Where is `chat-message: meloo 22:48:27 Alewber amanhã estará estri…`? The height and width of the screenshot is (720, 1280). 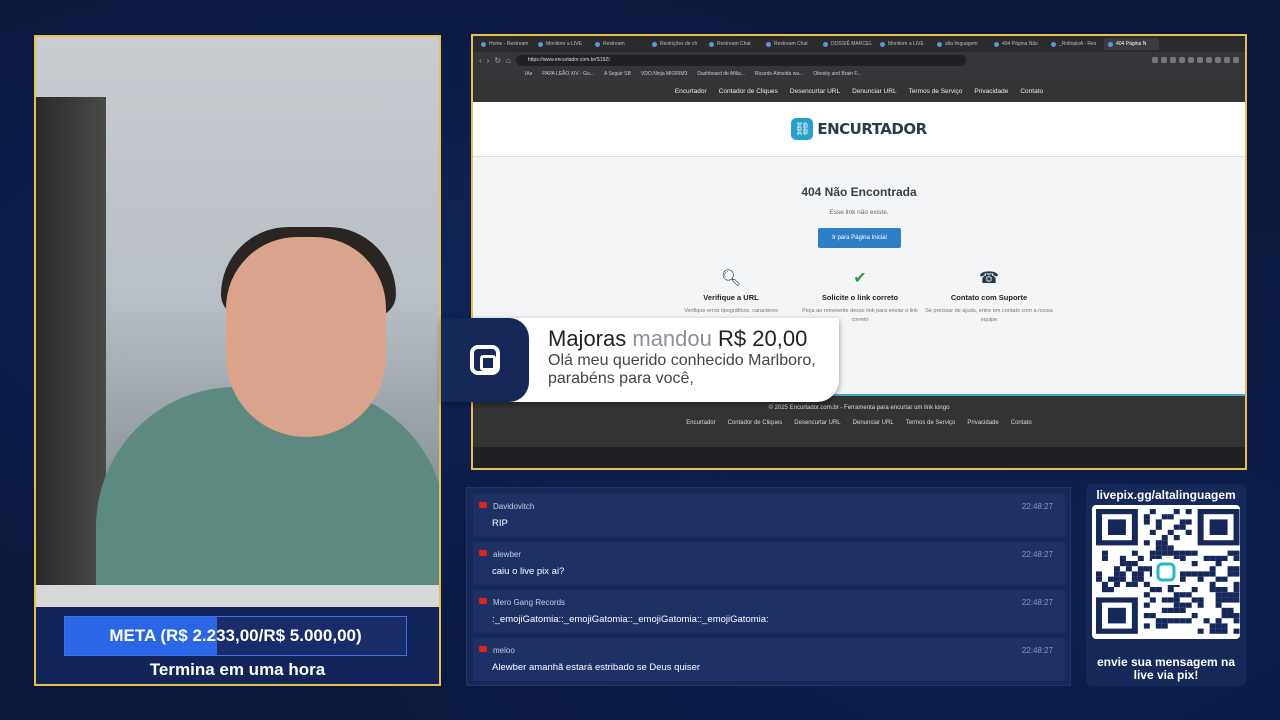 chat-message: meloo 22:48:27 Alewber amanhã estará estri… is located at coordinates (769, 659).